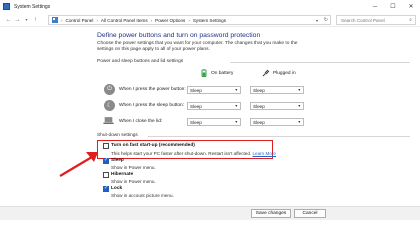 This screenshot has width=420, height=240. I want to click on save-changes-button: Save changes, so click(271, 213).